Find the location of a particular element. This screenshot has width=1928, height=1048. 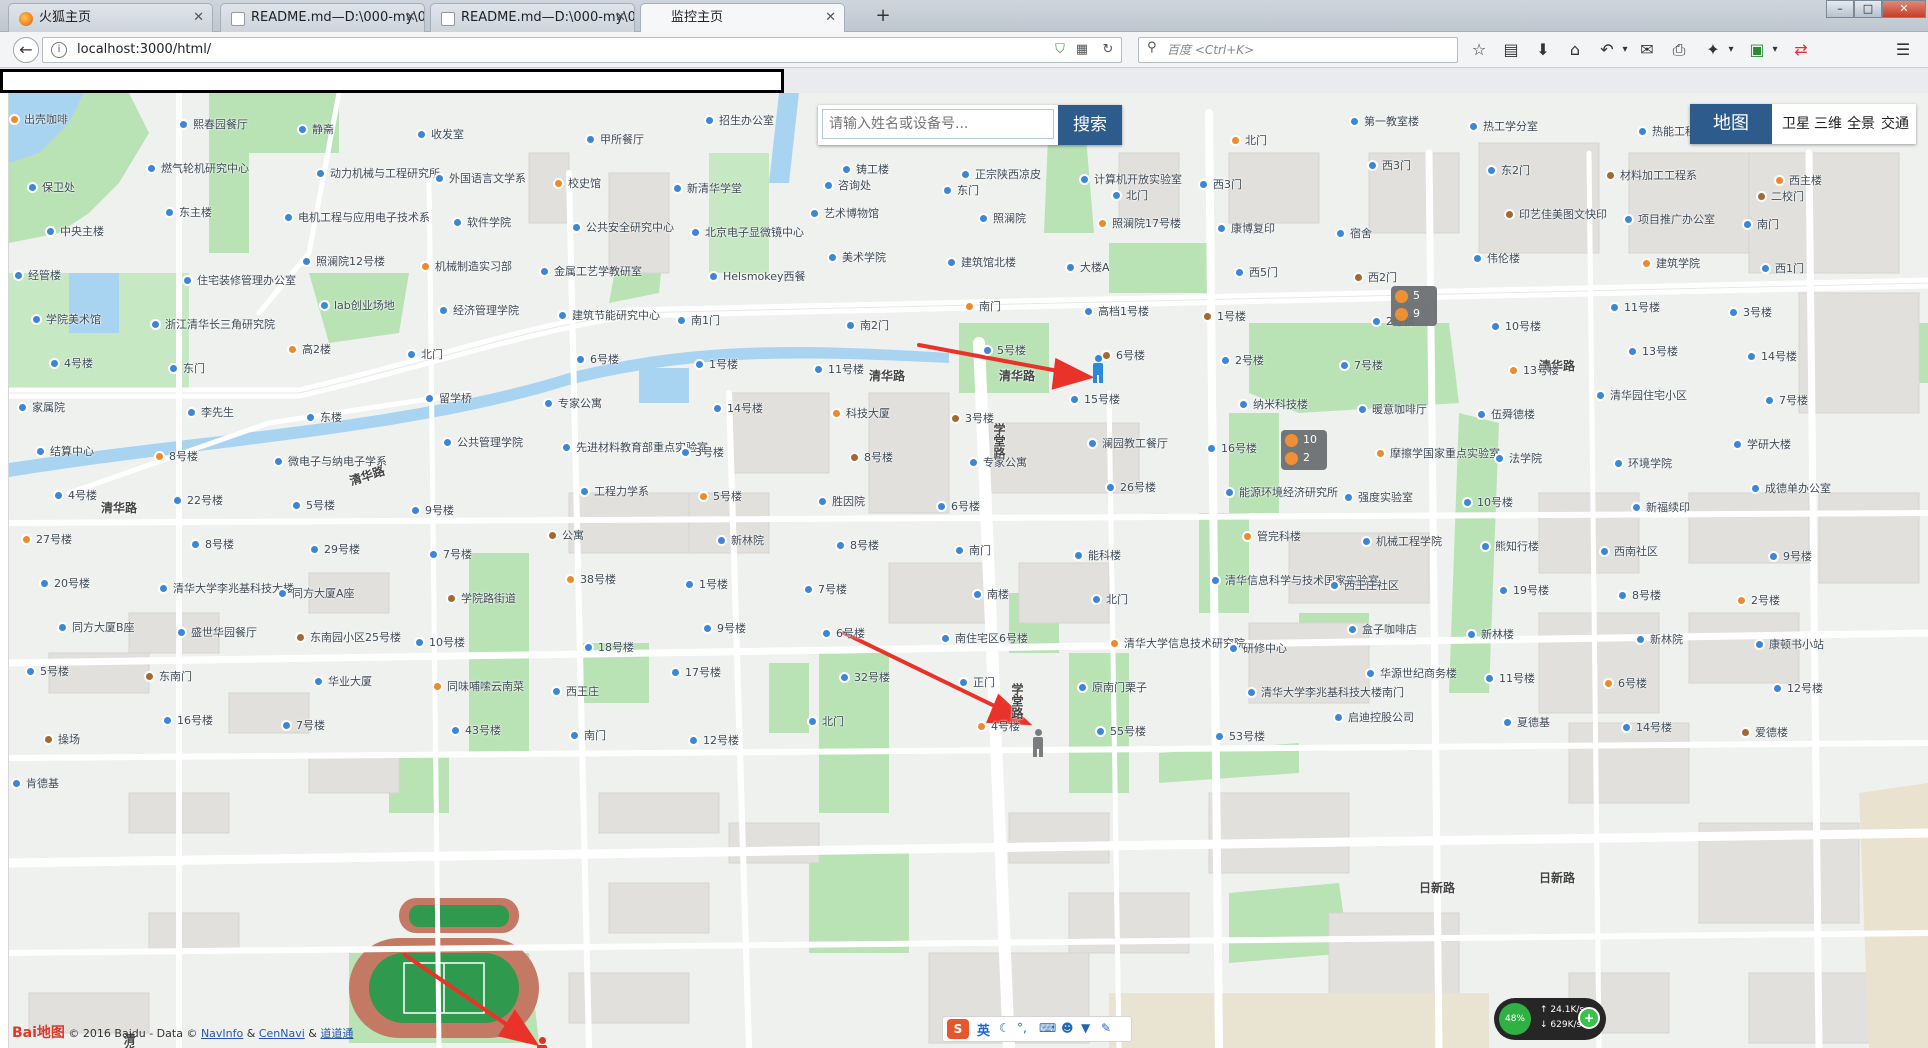

person-marker-red is located at coordinates (542, 1042).